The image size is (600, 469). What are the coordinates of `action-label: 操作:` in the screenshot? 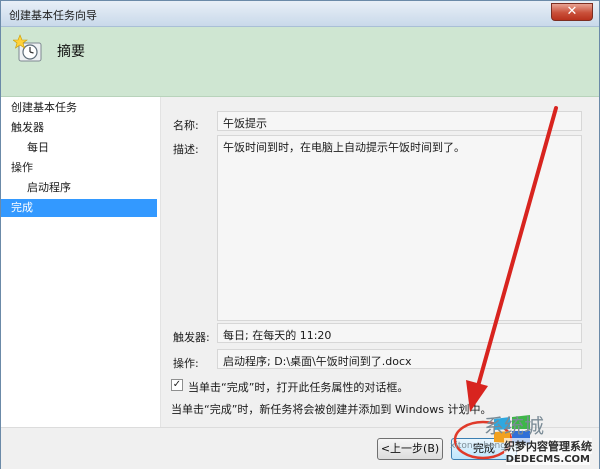 It's located at (186, 363).